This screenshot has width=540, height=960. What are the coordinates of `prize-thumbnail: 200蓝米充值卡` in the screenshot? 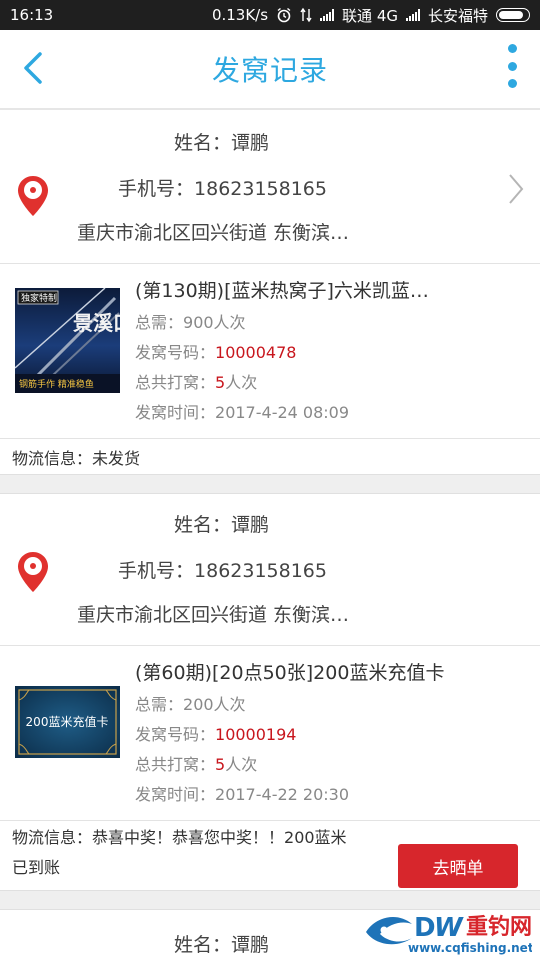 It's located at (67, 722).